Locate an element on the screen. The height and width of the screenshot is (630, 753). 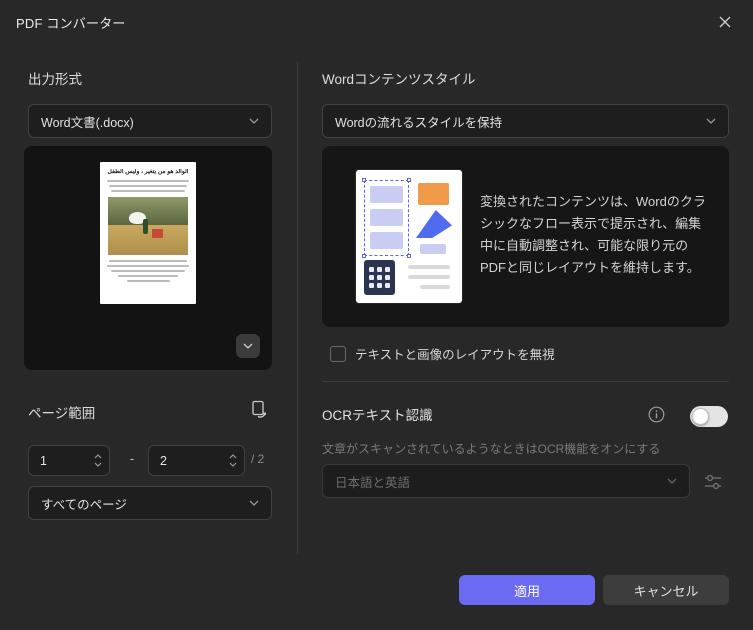
blue-shape is located at coordinates (434, 224).